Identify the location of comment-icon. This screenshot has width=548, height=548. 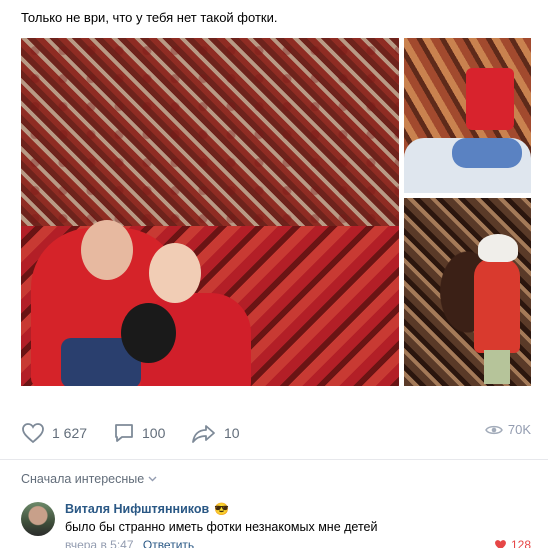
(124, 433).